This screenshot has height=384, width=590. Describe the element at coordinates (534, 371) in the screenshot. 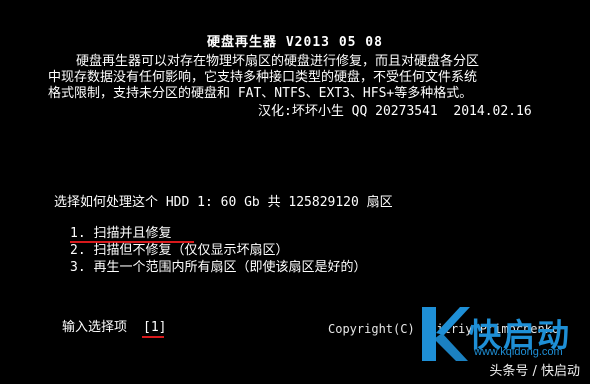

I see `source-tag: 头条号 / 快启动` at that location.